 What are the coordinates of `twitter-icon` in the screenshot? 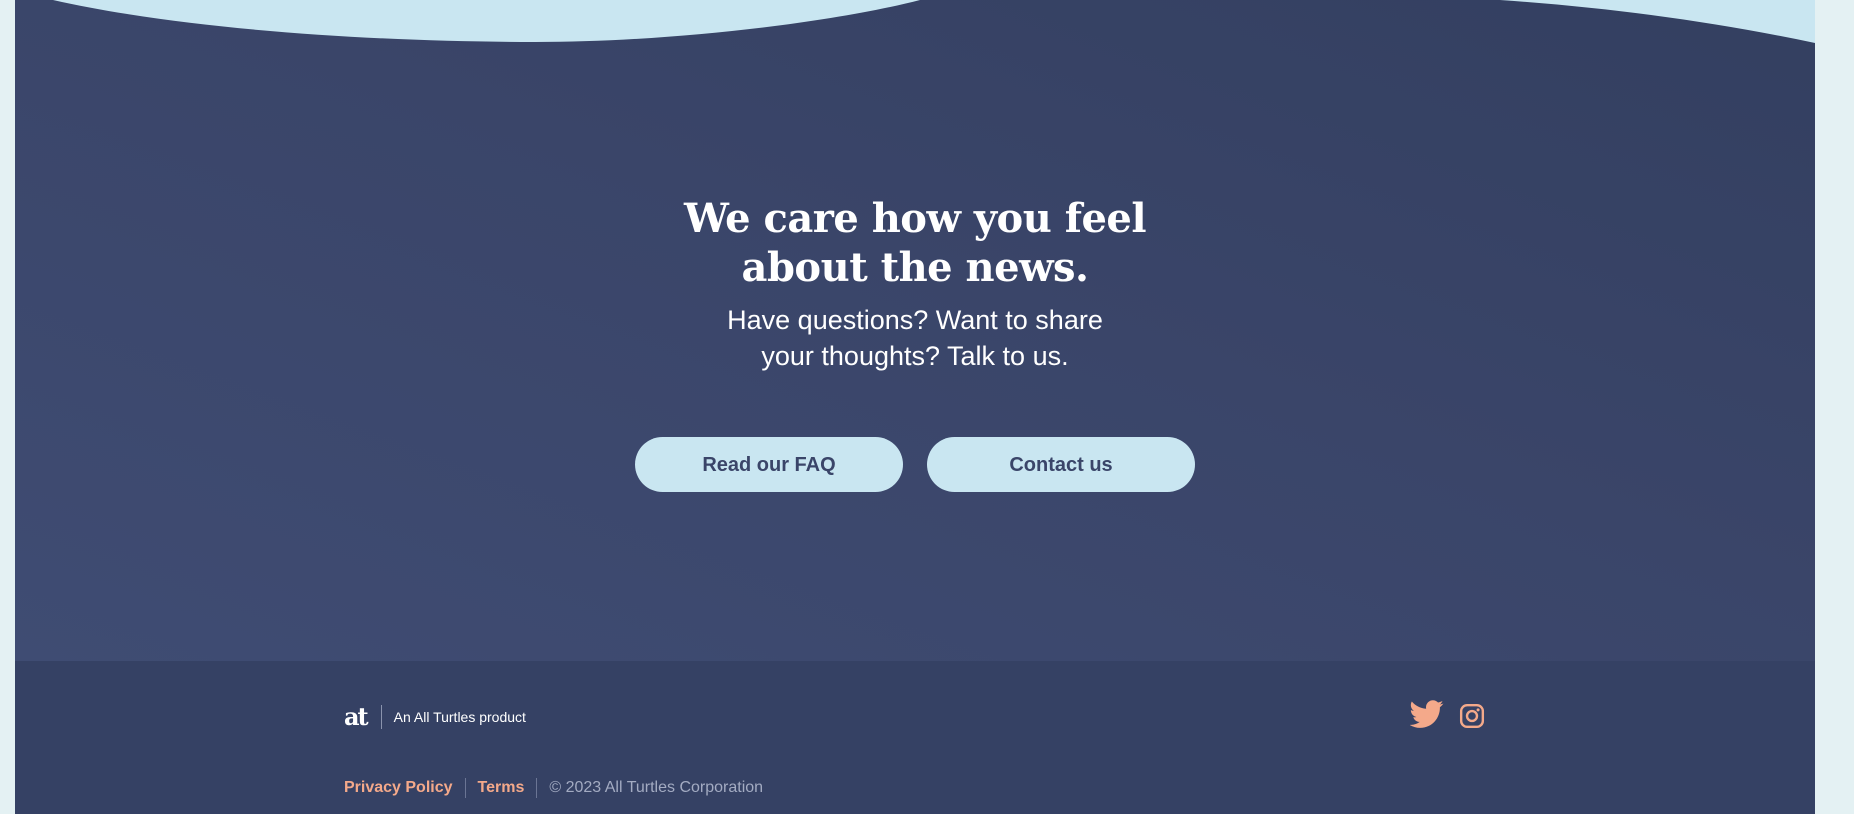 It's located at (1427, 714).